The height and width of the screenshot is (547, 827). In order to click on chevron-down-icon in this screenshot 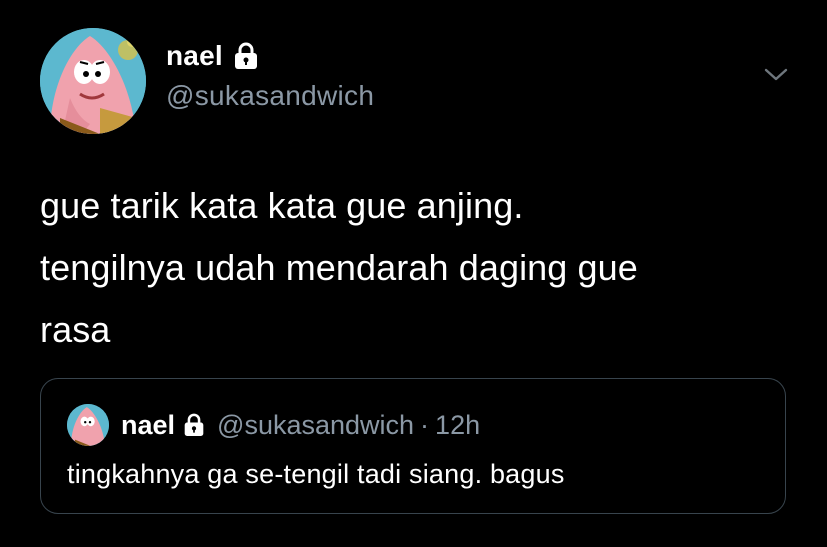, I will do `click(776, 75)`.